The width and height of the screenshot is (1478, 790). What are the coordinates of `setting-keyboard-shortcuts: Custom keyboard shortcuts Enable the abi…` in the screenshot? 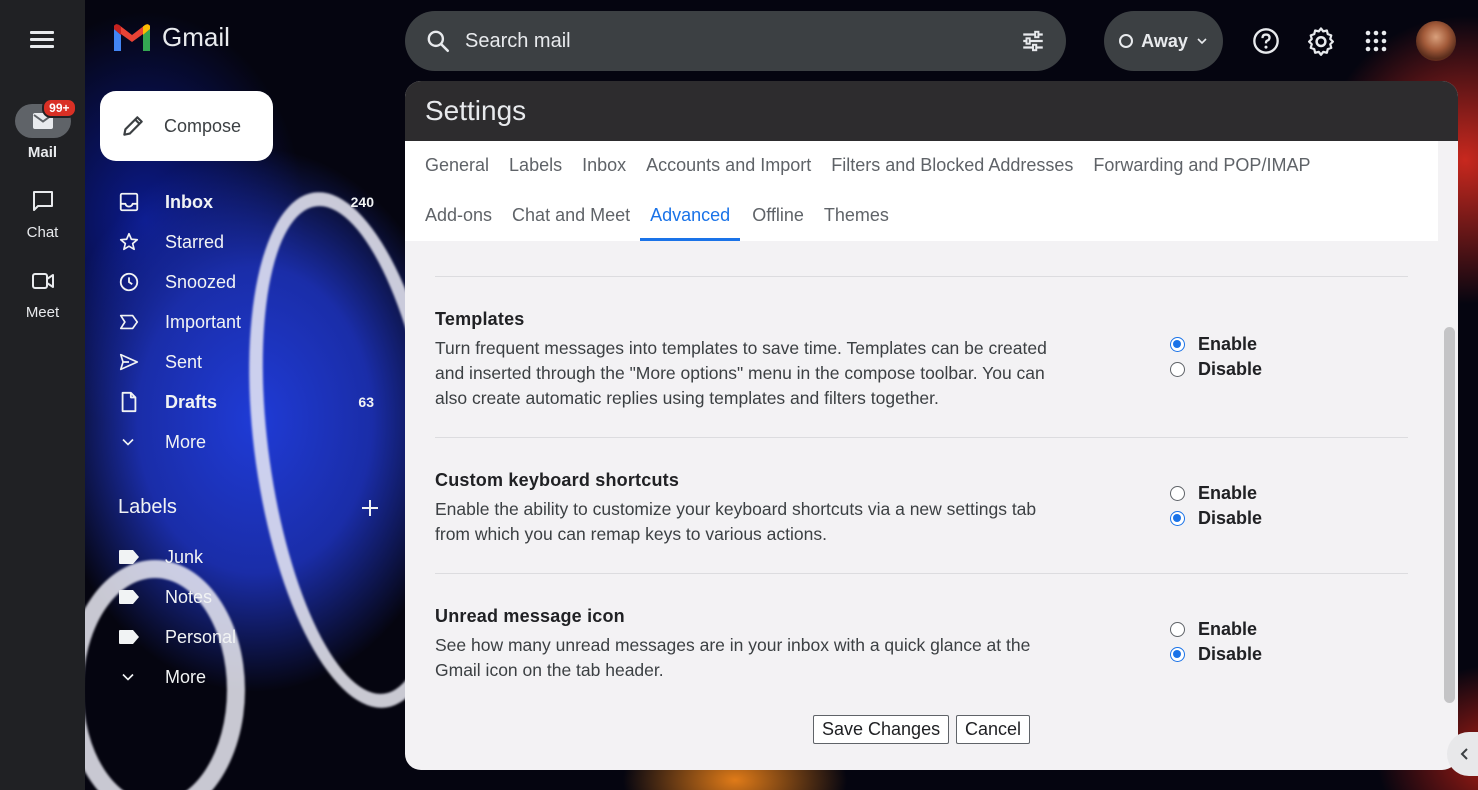 It's located at (760, 508).